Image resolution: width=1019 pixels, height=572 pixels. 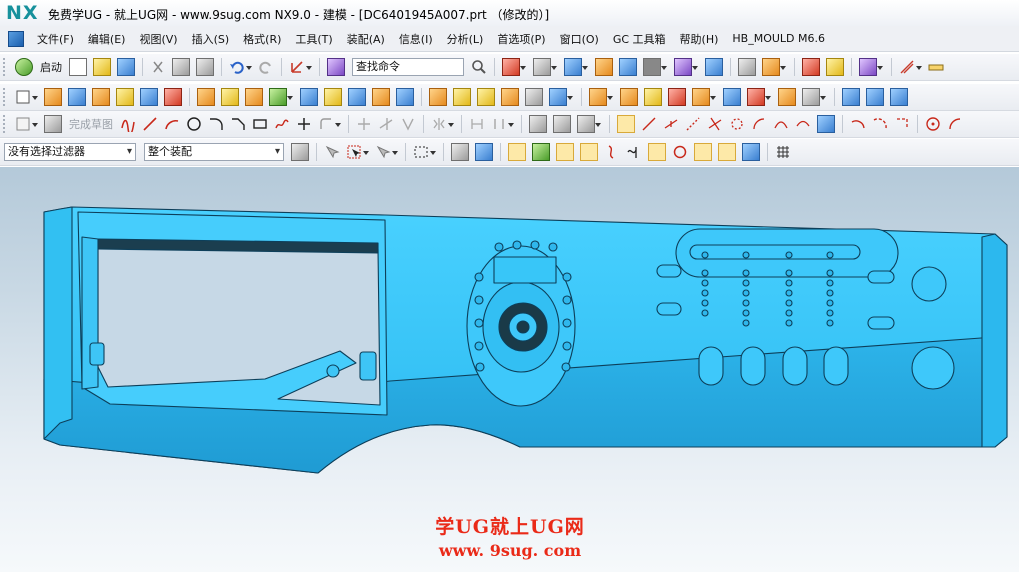 What do you see at coordinates (589, 152) in the screenshot?
I see `midpoint-toggle-icon` at bounding box center [589, 152].